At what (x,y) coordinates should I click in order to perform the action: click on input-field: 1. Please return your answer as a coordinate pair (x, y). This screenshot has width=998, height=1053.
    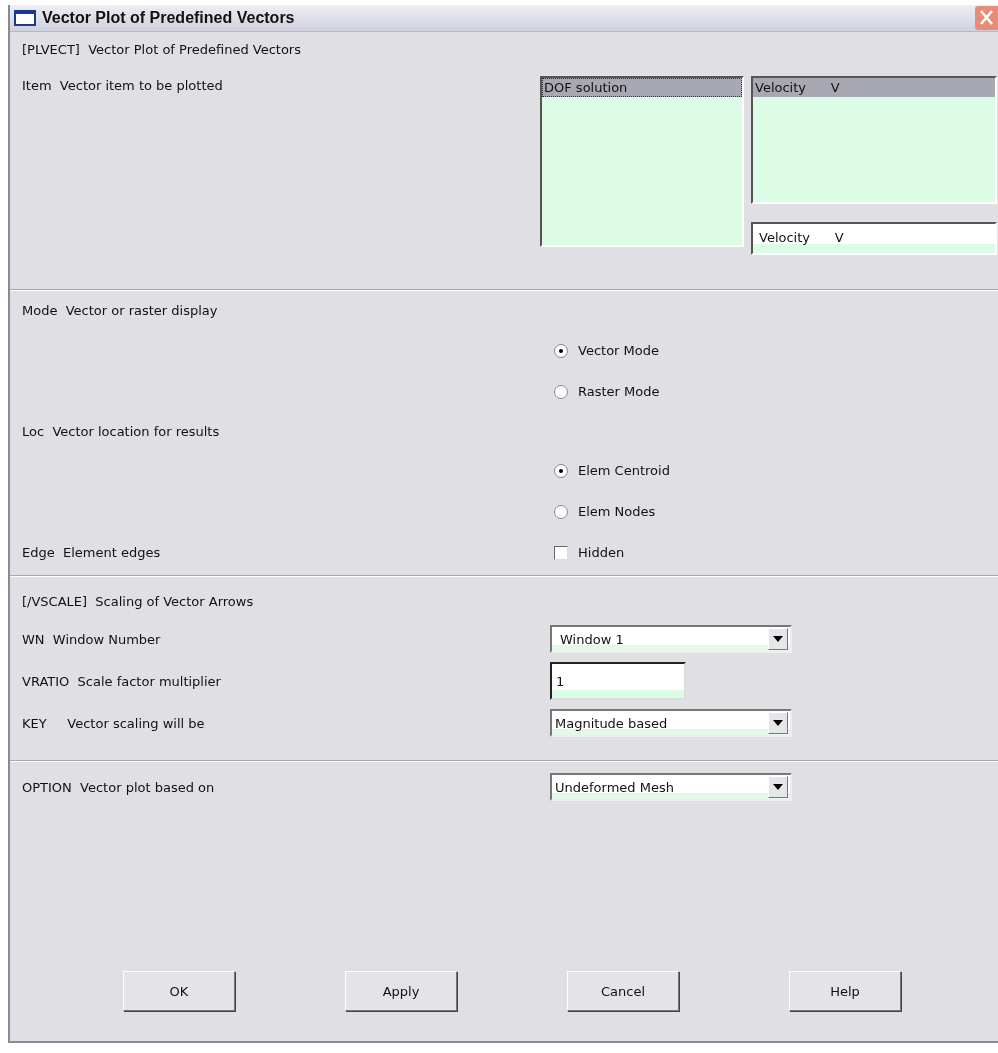
    Looking at the image, I should click on (618, 681).